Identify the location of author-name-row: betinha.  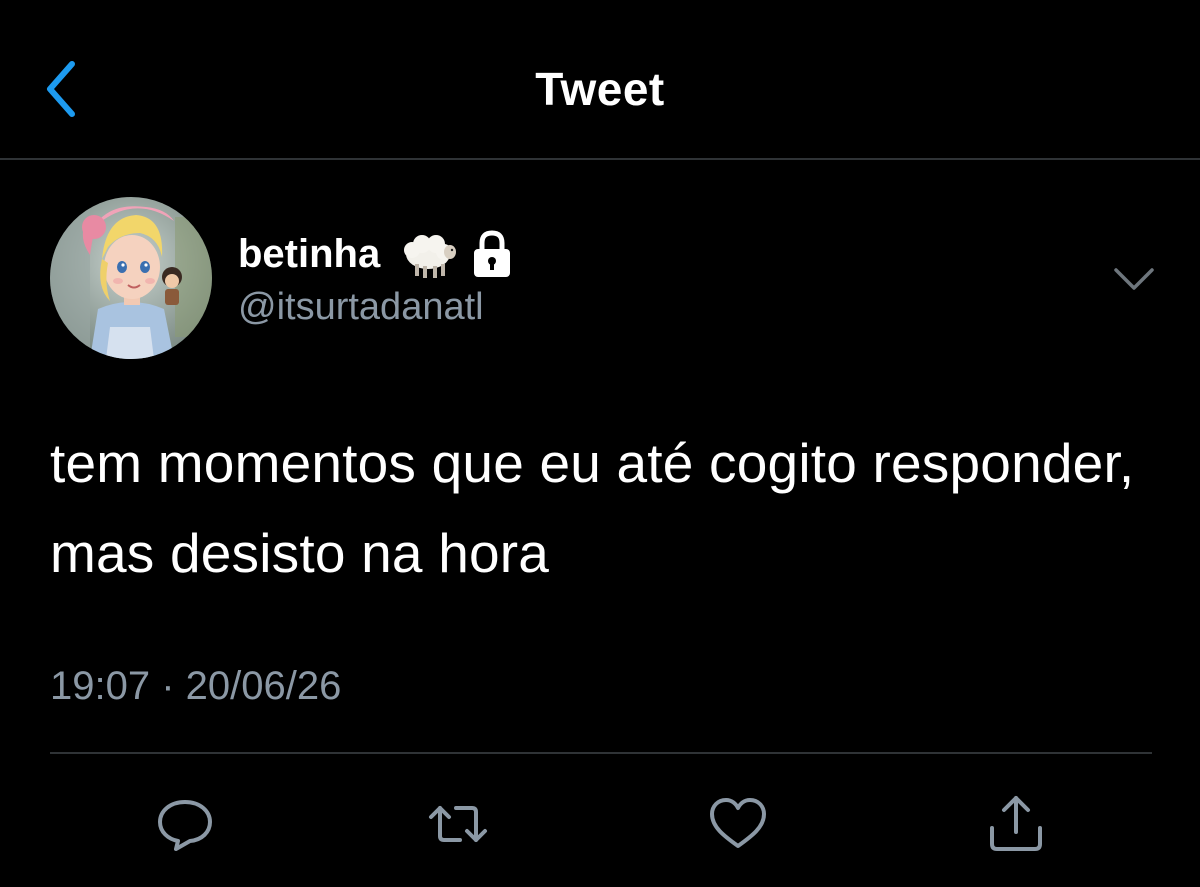
(377, 254).